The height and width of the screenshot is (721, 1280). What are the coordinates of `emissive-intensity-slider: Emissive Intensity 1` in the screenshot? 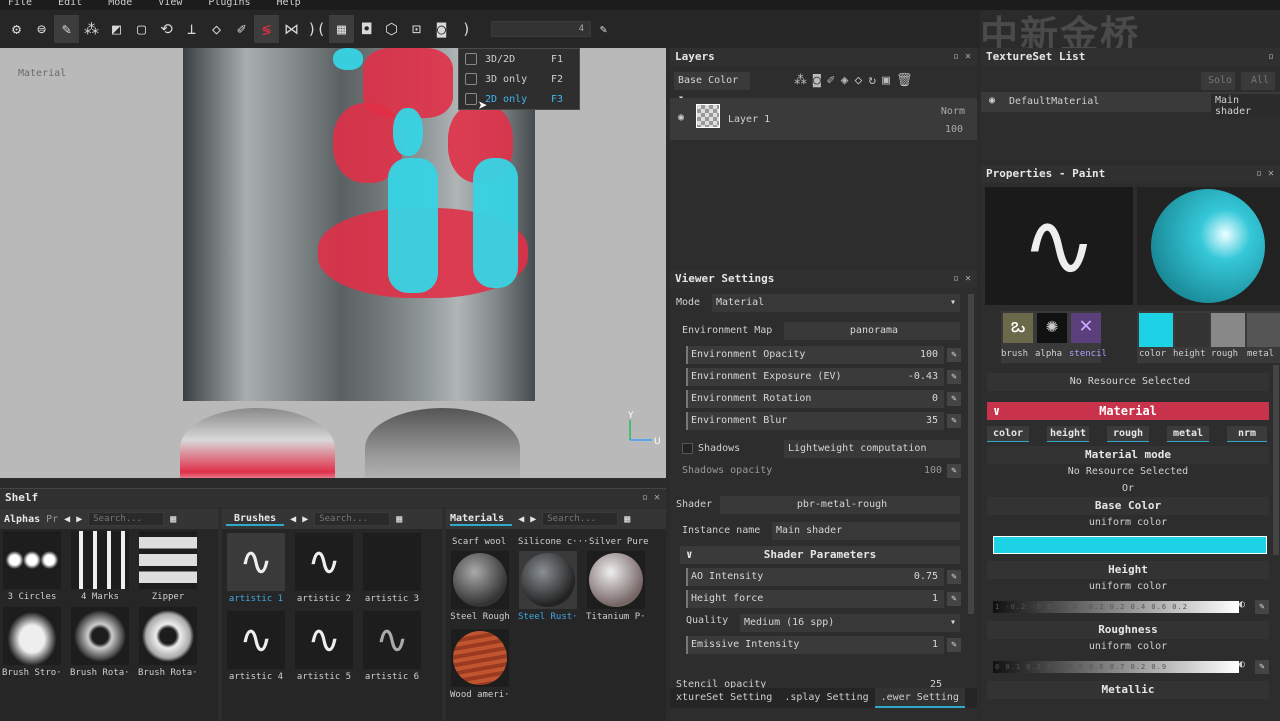 It's located at (815, 645).